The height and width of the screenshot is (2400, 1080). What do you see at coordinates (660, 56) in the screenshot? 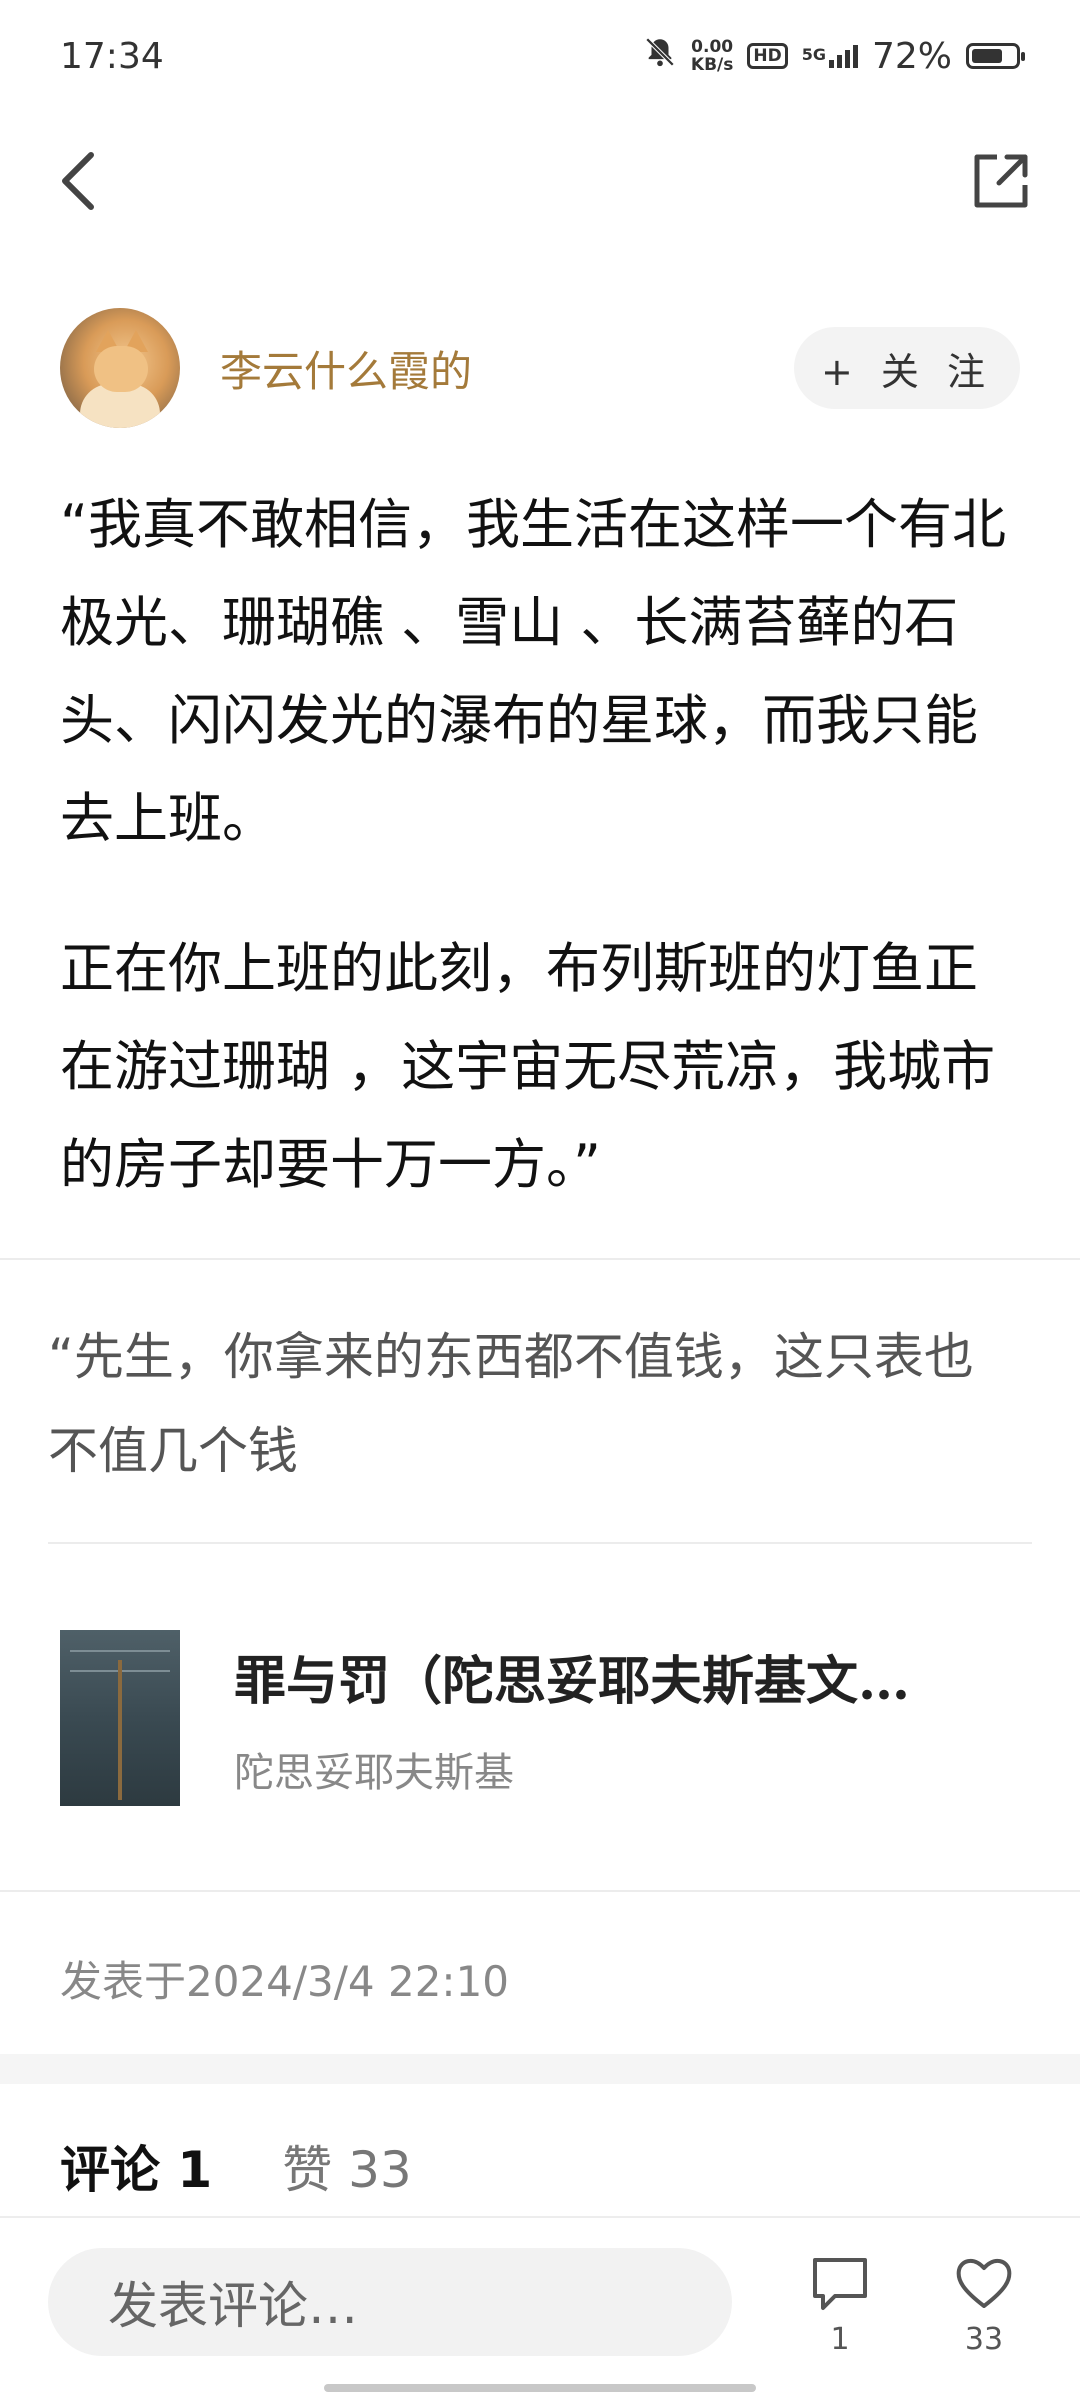
I see `bell-off-icon` at bounding box center [660, 56].